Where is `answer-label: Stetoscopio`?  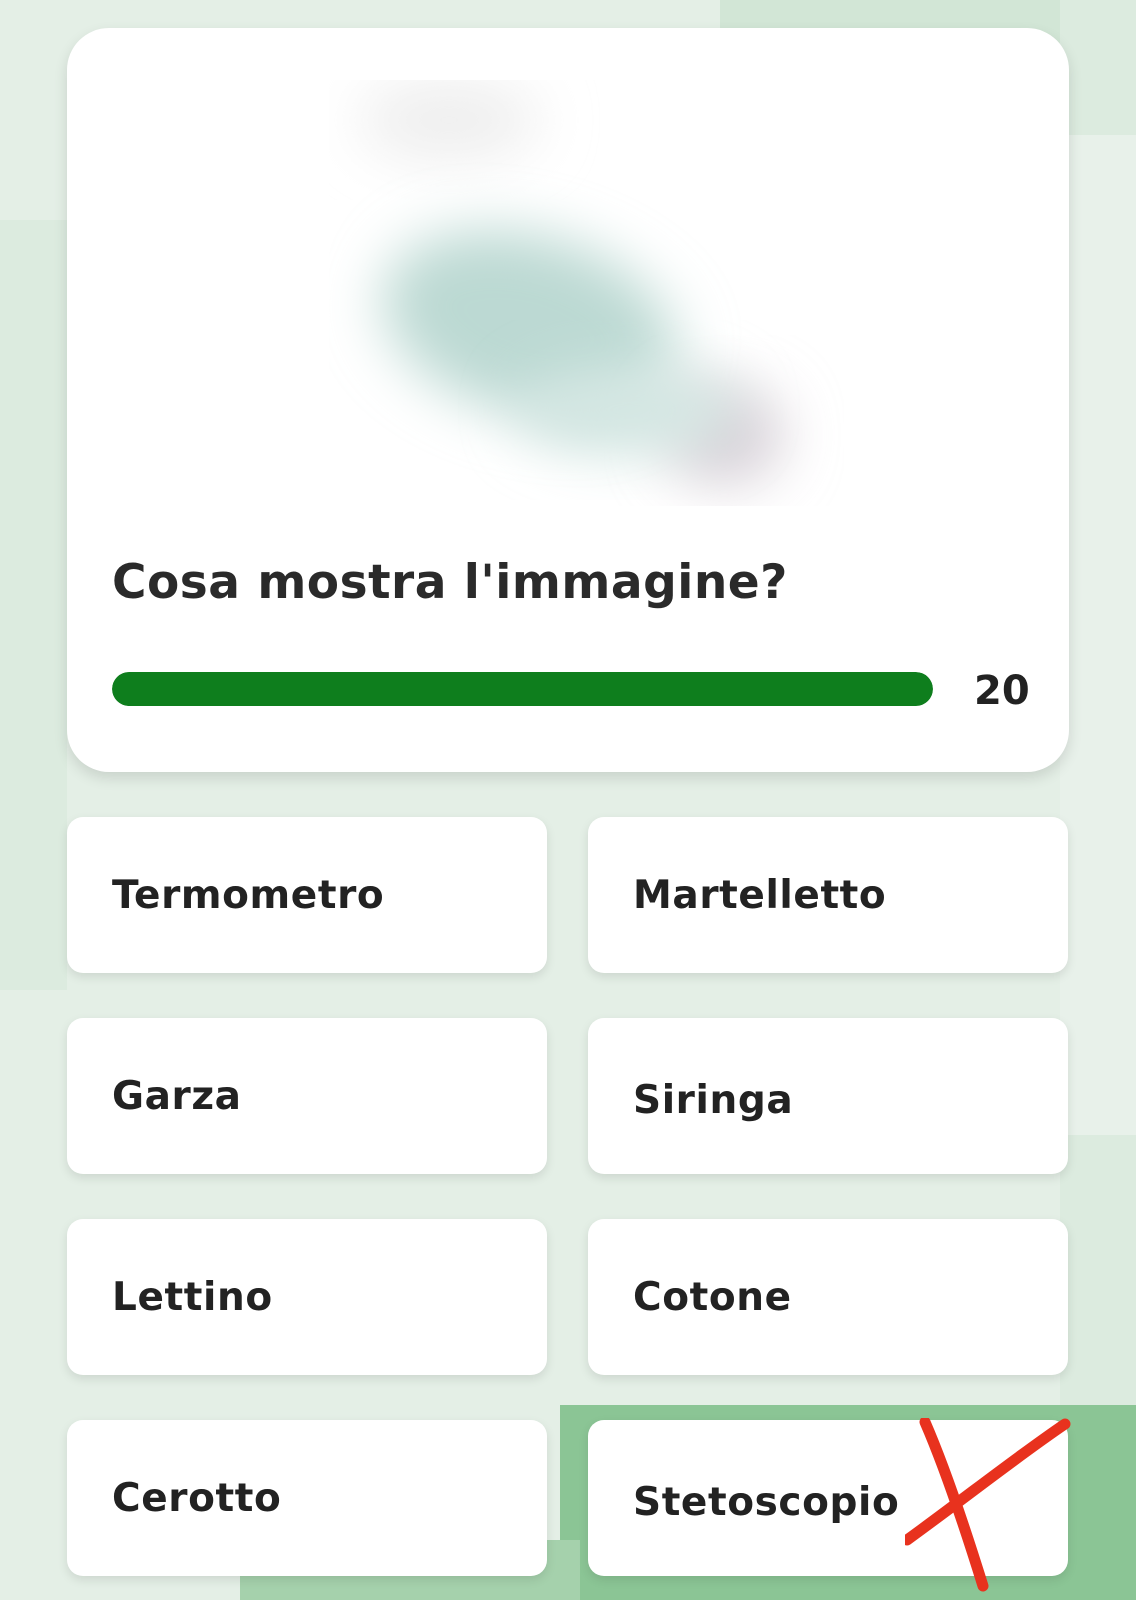 answer-label: Stetoscopio is located at coordinates (766, 1502).